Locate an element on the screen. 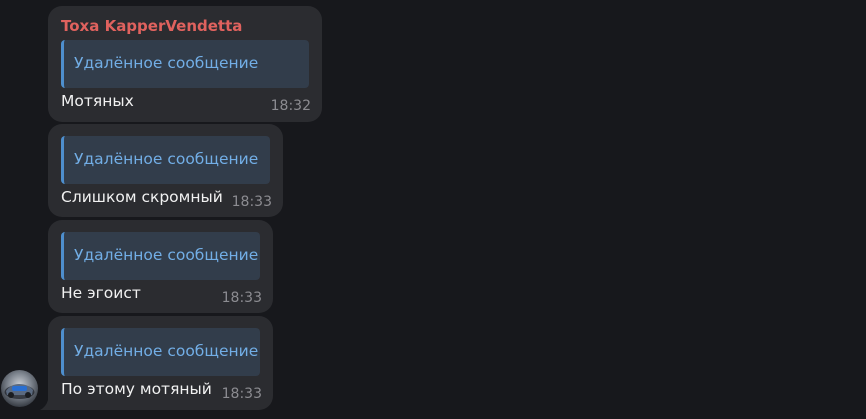 This screenshot has width=866, height=419. message-text: Мотяных is located at coordinates (97, 101).